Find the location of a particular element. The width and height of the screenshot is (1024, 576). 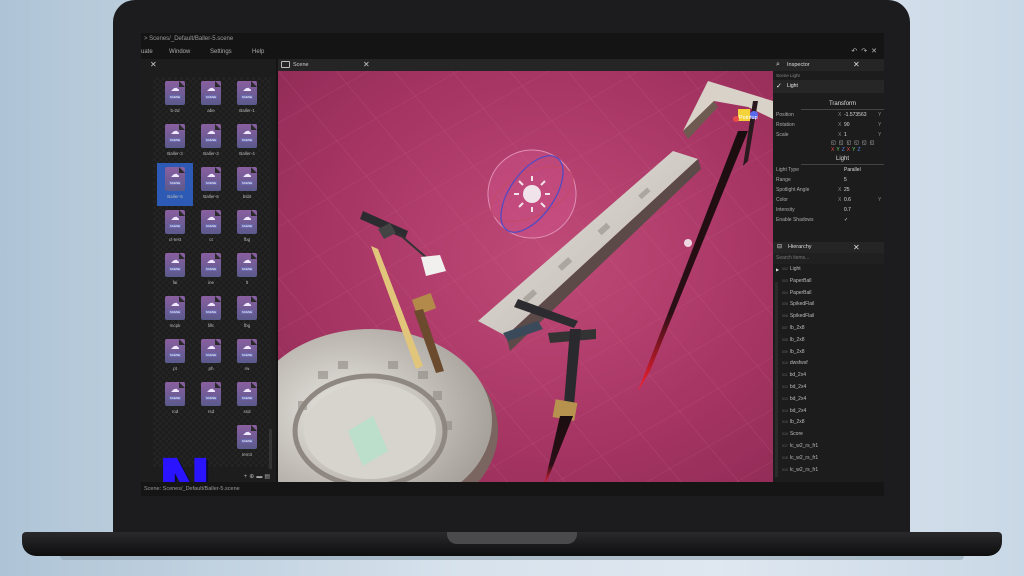

hierarchy-item: 010 dwsfwsf is located at coordinates (828, 364).